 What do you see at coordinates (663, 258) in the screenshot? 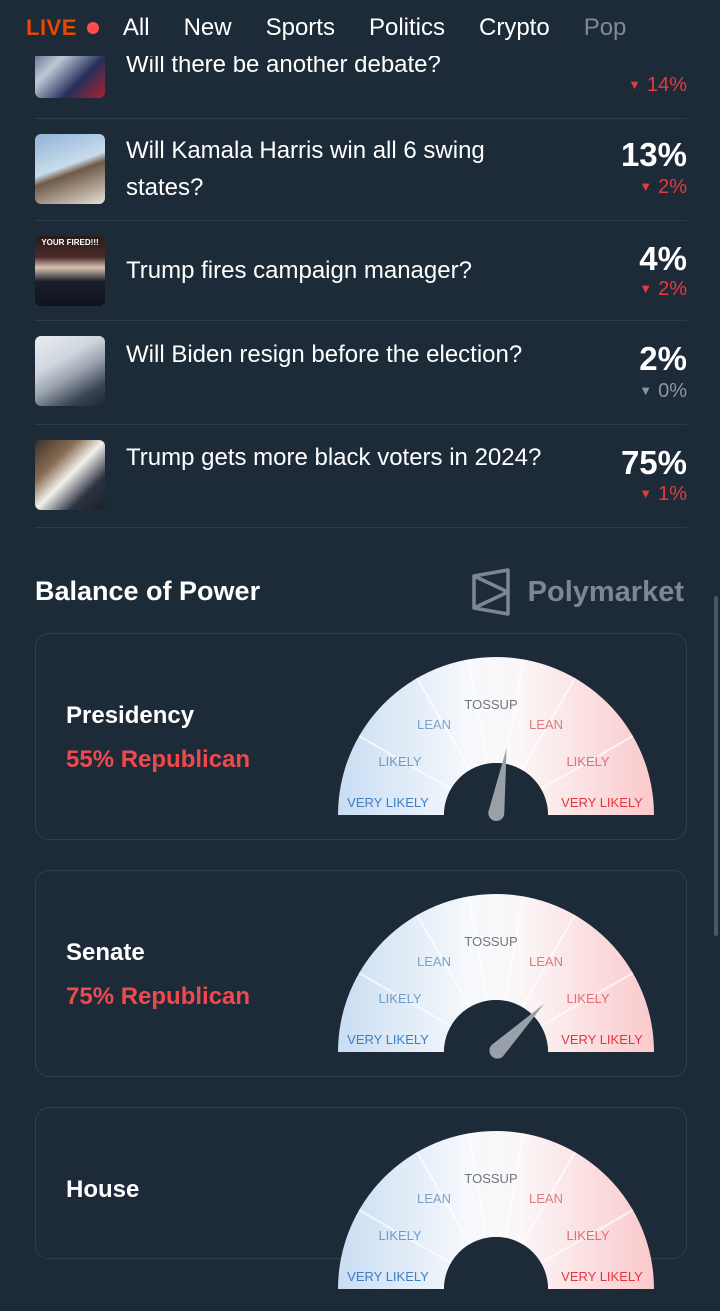
I see `market-percent: 4%` at bounding box center [663, 258].